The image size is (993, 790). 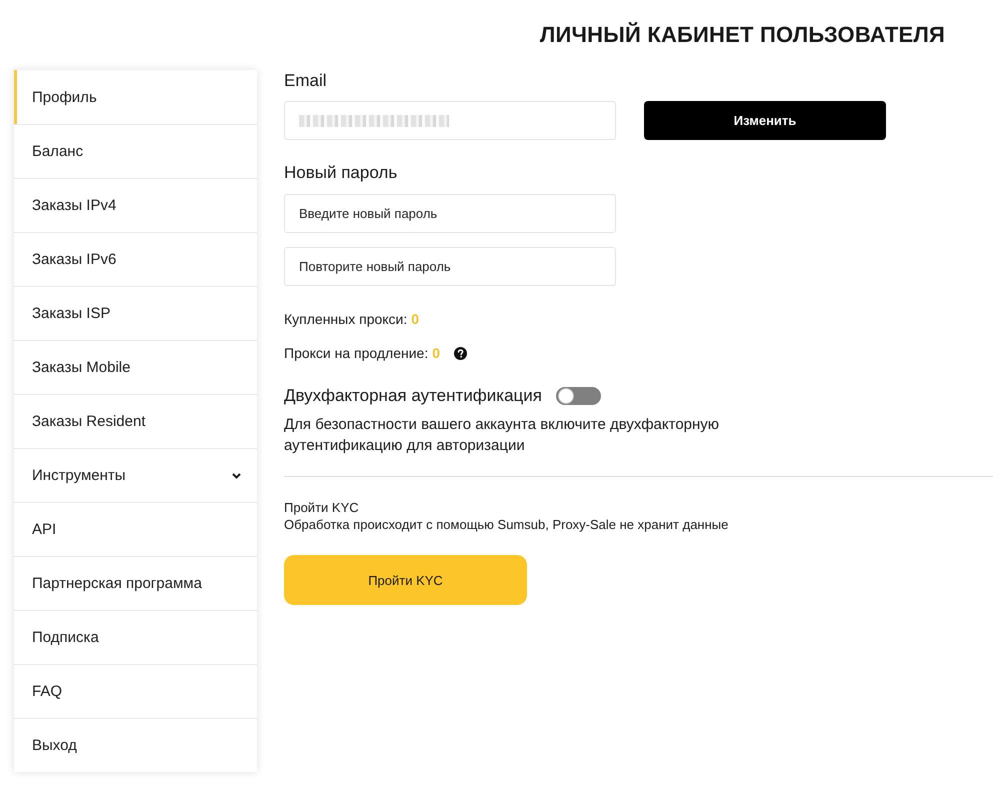 I want to click on kyc-note: Обработка происходит с помощью Sumsub, Proxy-Sale не хранит данные, so click(x=506, y=524).